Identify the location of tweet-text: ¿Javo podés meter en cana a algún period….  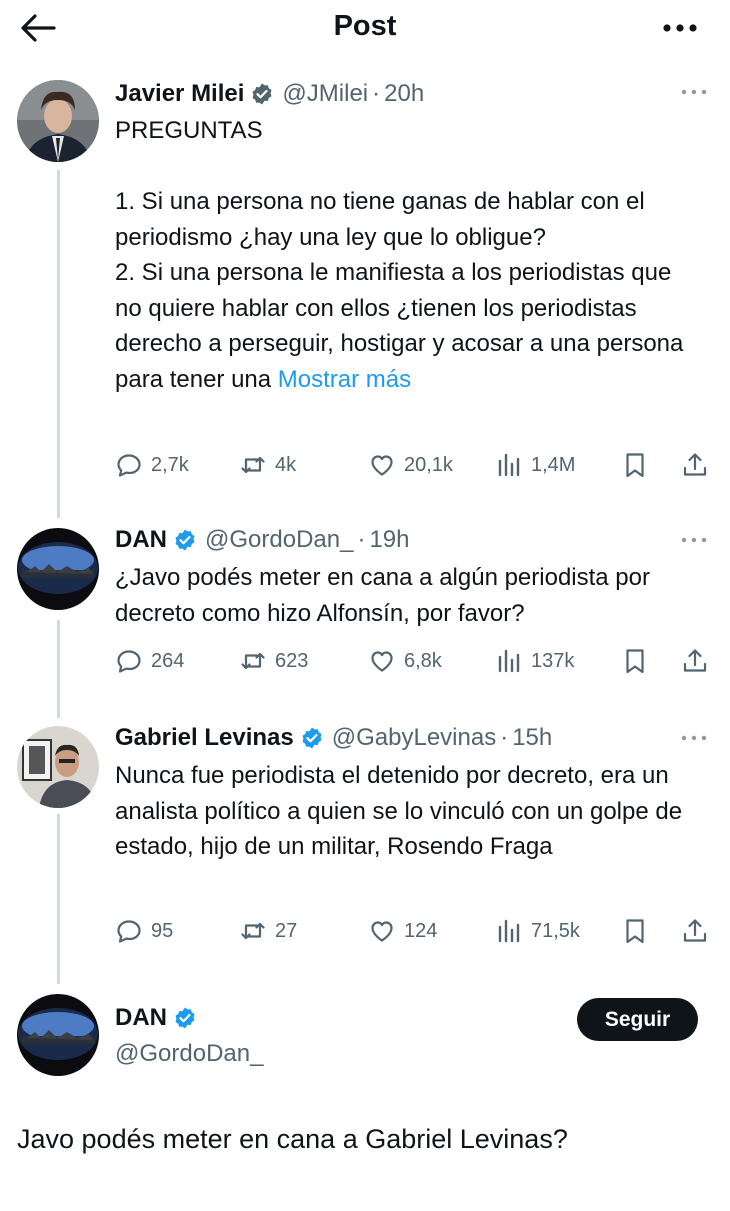
(386, 595).